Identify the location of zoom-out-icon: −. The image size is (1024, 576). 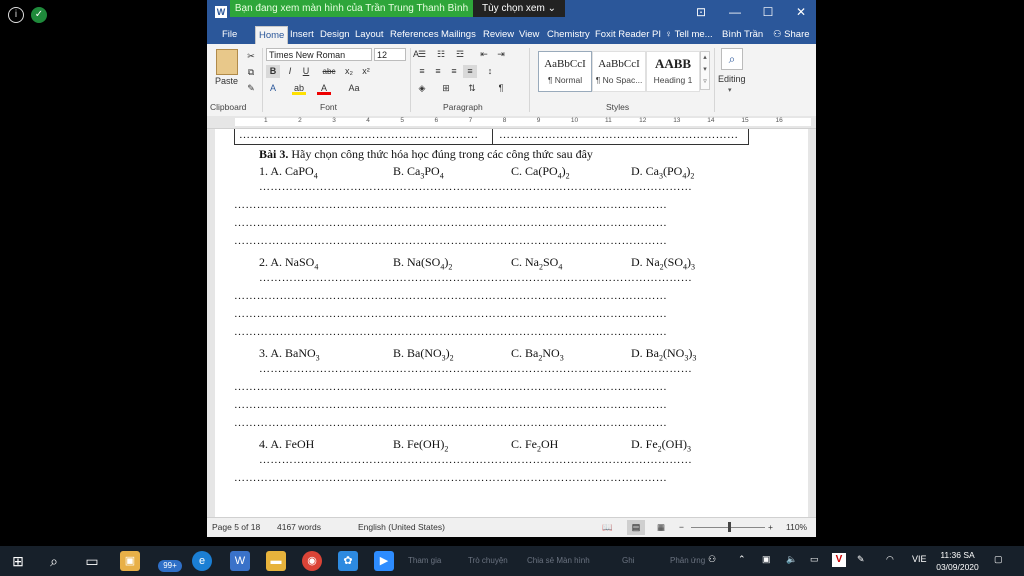
(681, 527).